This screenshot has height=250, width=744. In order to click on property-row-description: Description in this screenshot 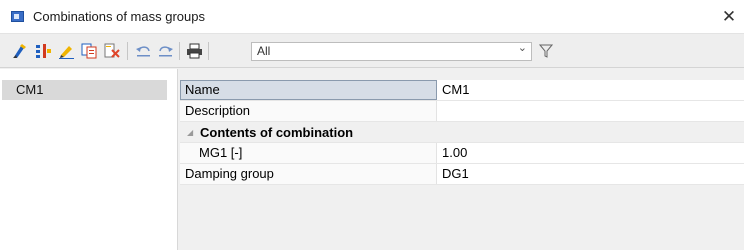, I will do `click(462, 111)`.